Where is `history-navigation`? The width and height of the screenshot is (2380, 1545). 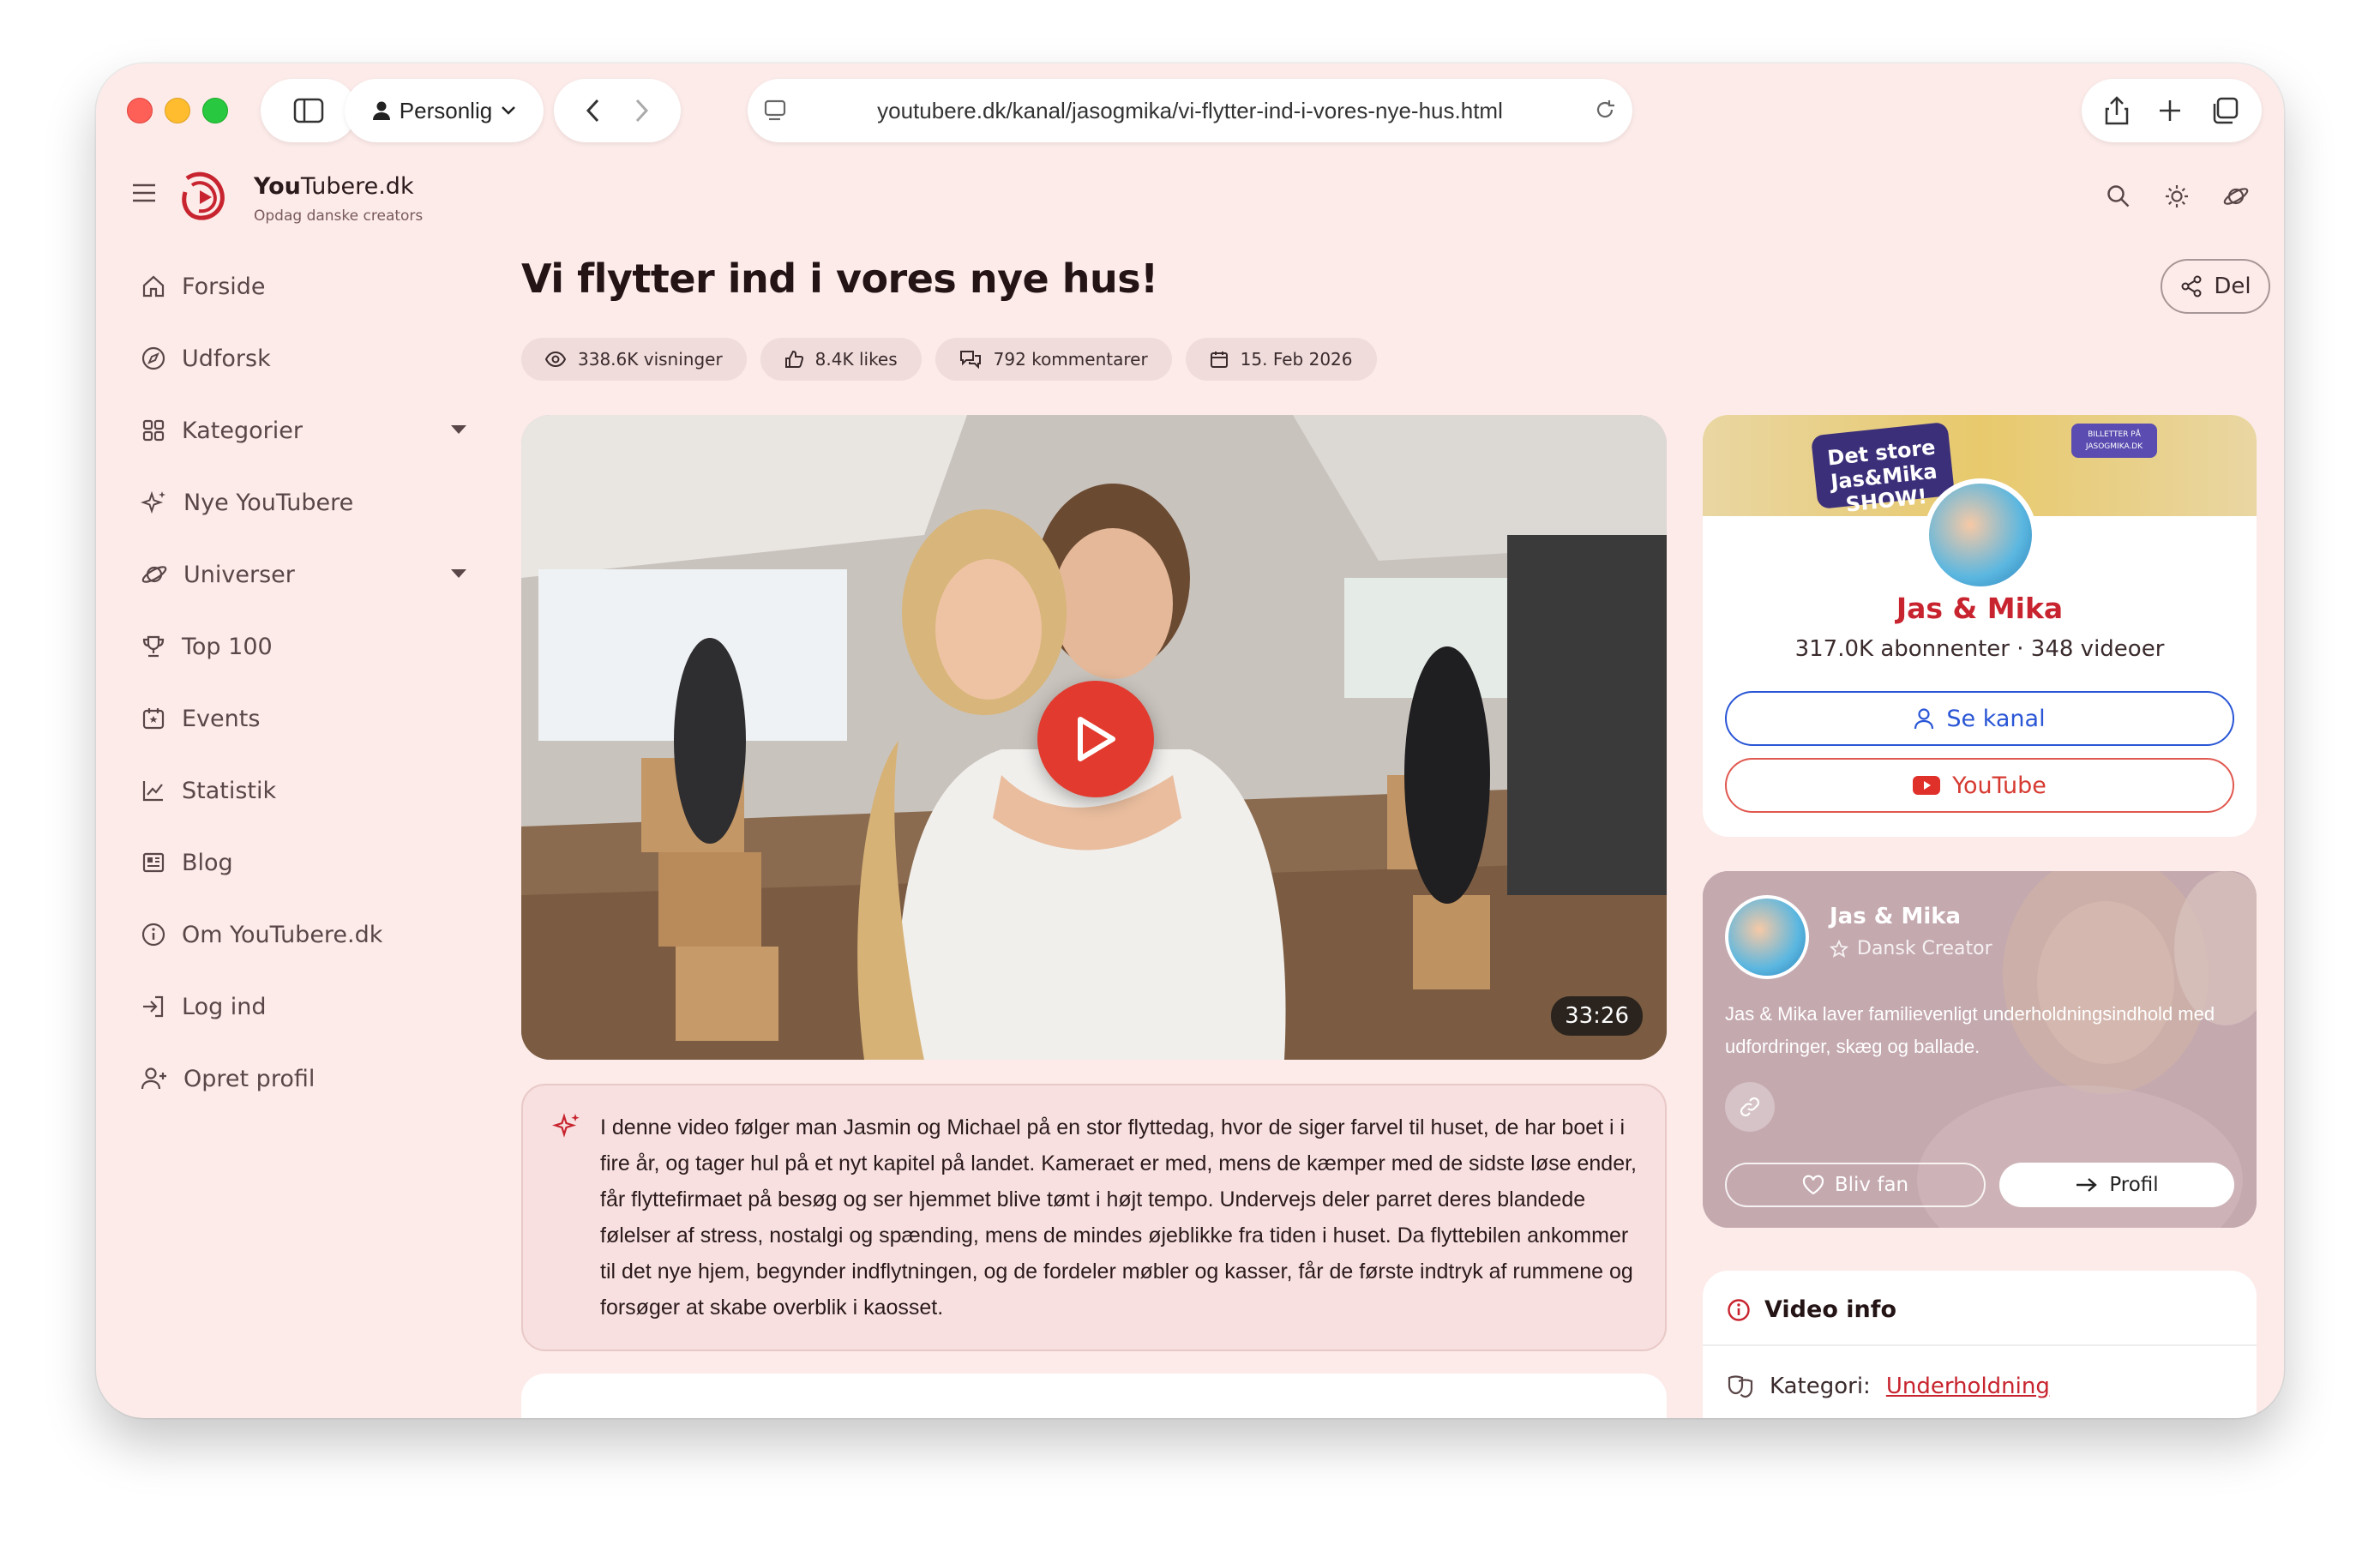
history-navigation is located at coordinates (618, 110).